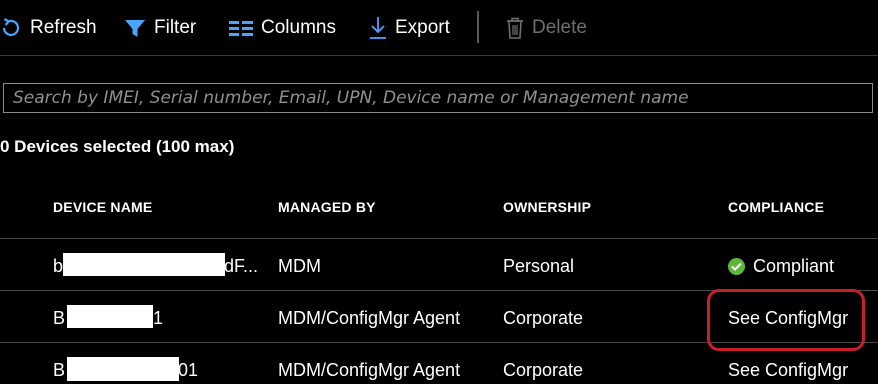  Describe the element at coordinates (11, 28) in the screenshot. I see `refresh-icon` at that location.